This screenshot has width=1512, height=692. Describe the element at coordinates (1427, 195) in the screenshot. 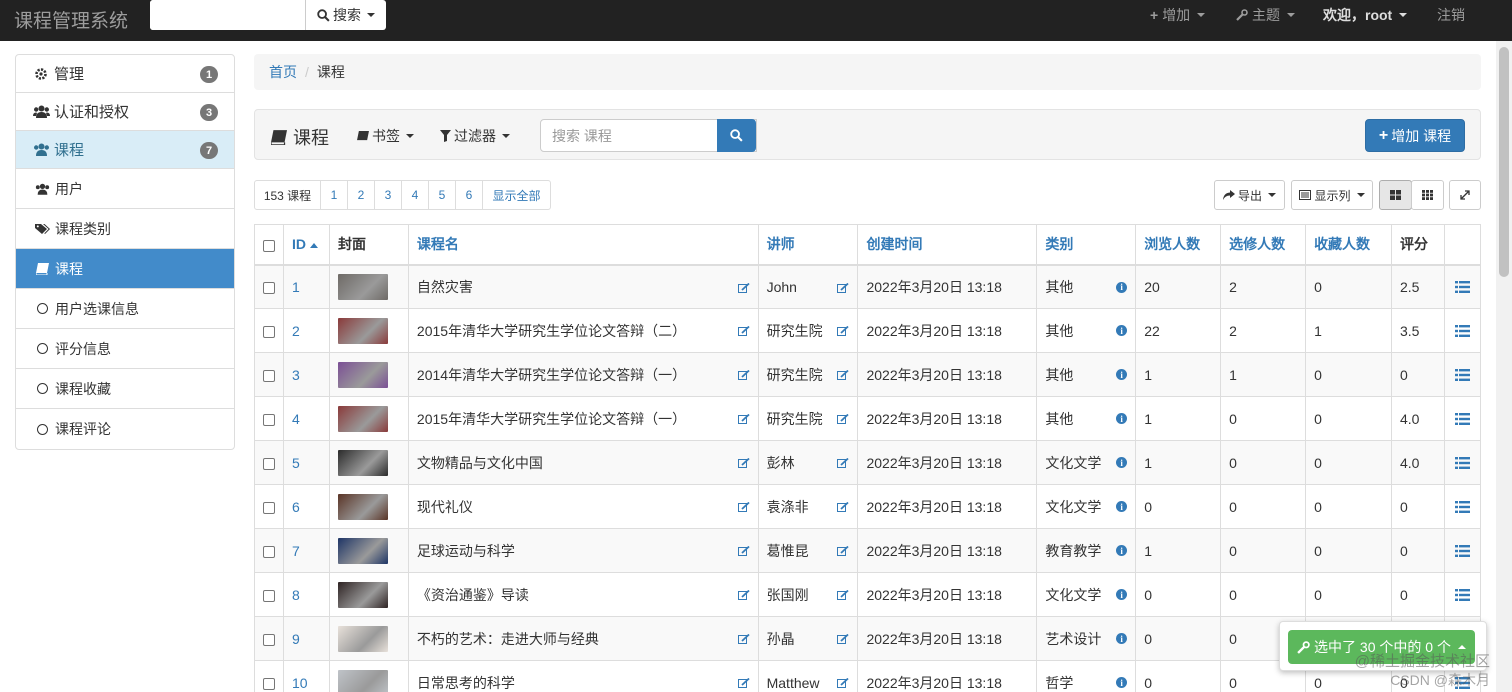

I see `compact-view-button` at that location.